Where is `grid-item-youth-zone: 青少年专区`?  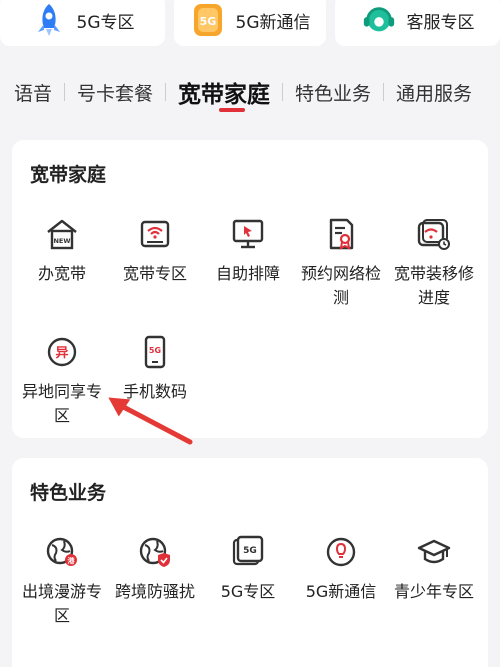
grid-item-youth-zone: 青少年专区 is located at coordinates (434, 568).